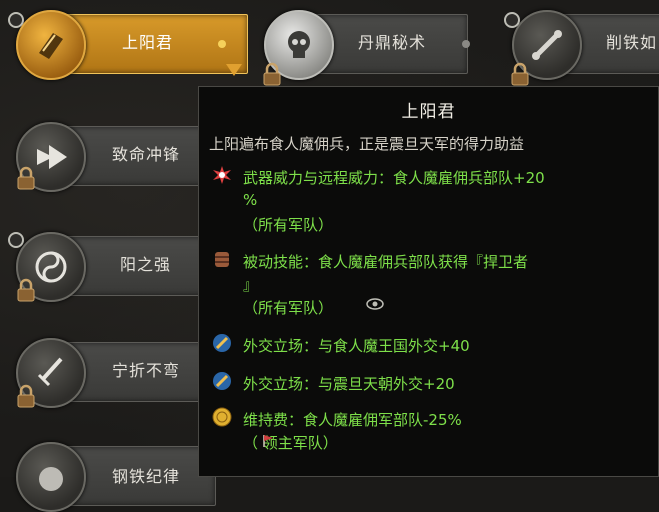 The width and height of the screenshot is (659, 512). I want to click on tooltip-description: 上阳遍布食人魔佣兵，正是震旦天军的得力助益, so click(367, 144).